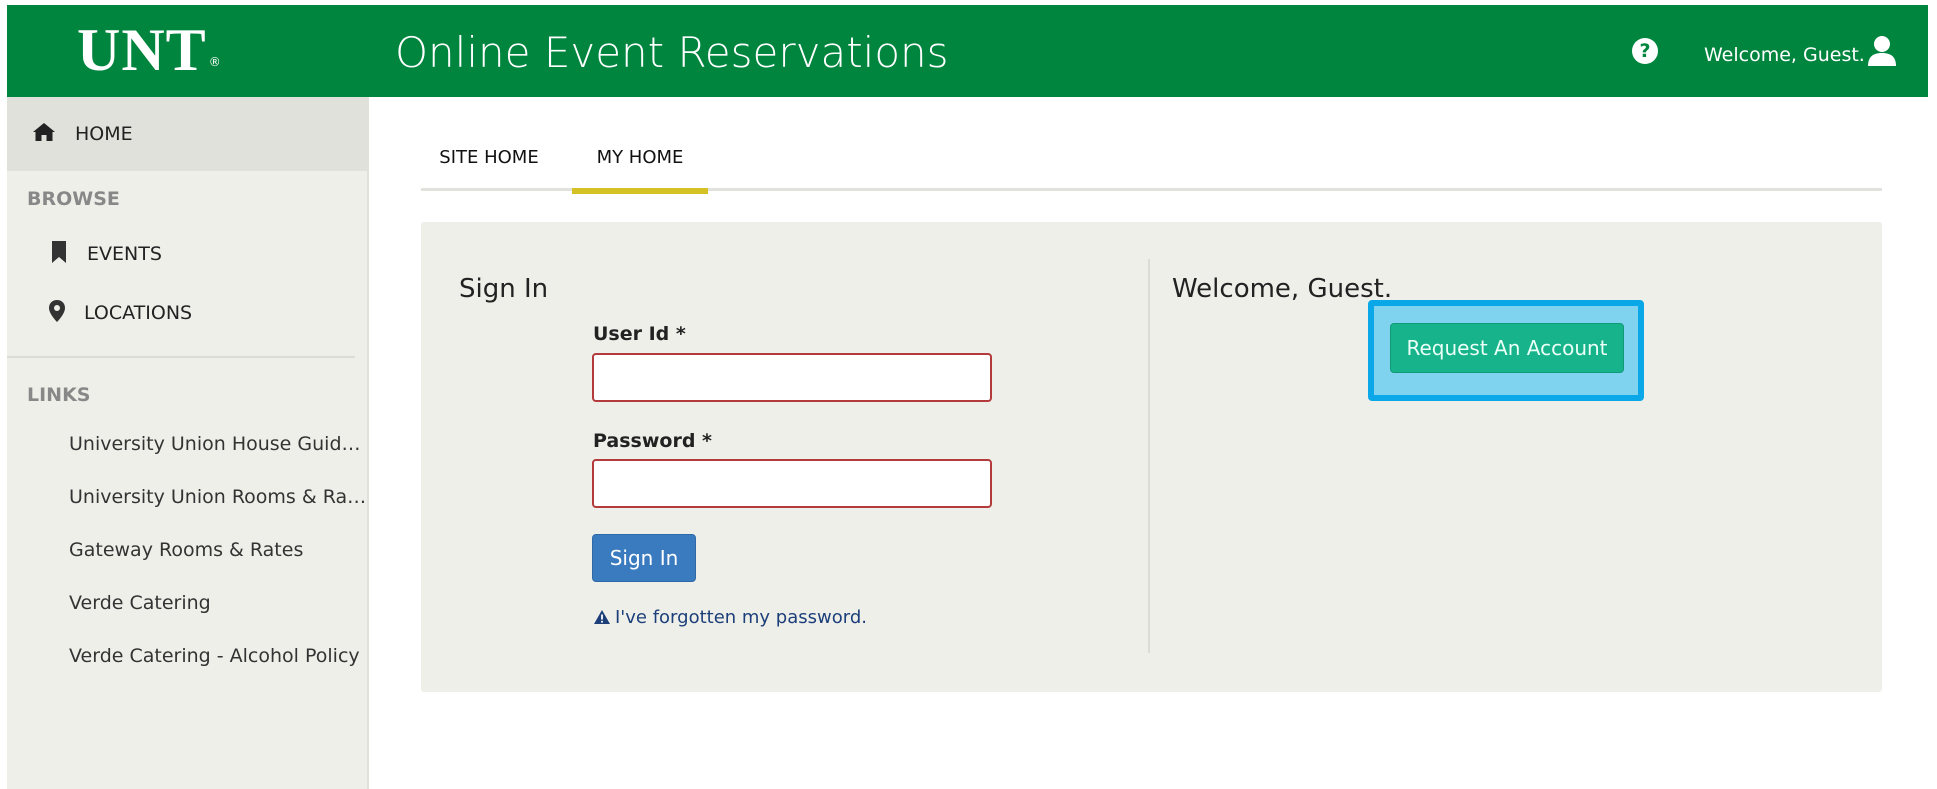 Image resolution: width=1937 pixels, height=789 pixels. I want to click on sidebar-link: Gateway Rooms & Rates, so click(219, 550).